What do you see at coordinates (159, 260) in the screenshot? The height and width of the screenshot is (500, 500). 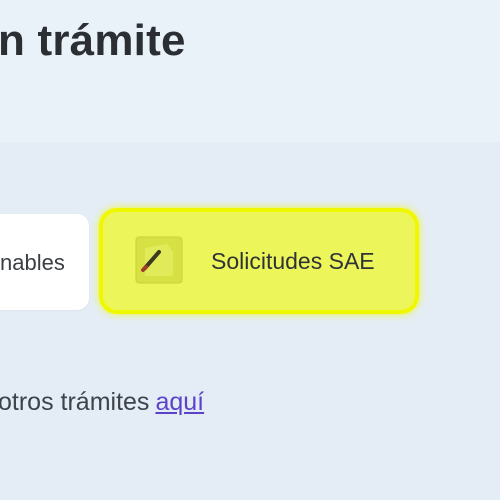 I see `note-edit-icon` at bounding box center [159, 260].